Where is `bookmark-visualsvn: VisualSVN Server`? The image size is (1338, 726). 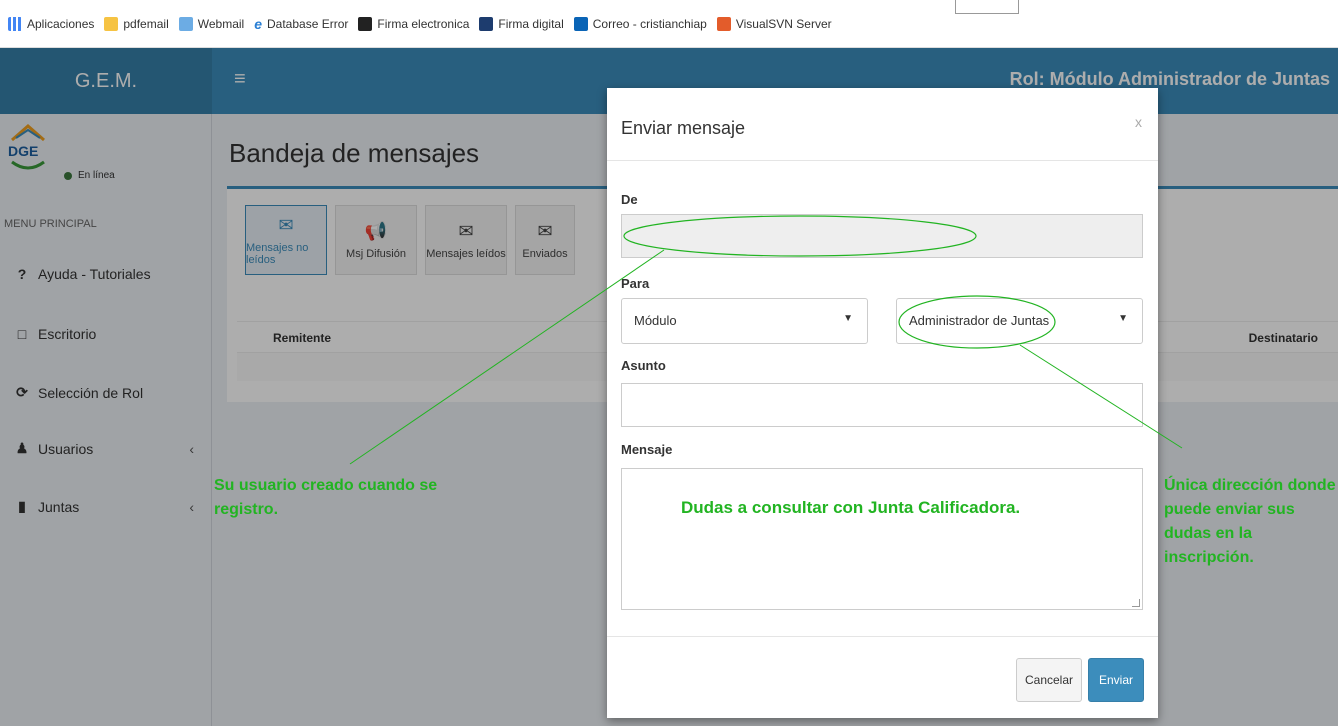 bookmark-visualsvn: VisualSVN Server is located at coordinates (774, 23).